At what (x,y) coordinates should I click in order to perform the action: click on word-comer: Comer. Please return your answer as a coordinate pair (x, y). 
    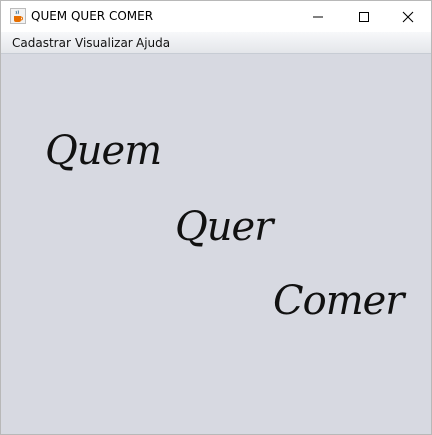
    Looking at the image, I should click on (338, 301).